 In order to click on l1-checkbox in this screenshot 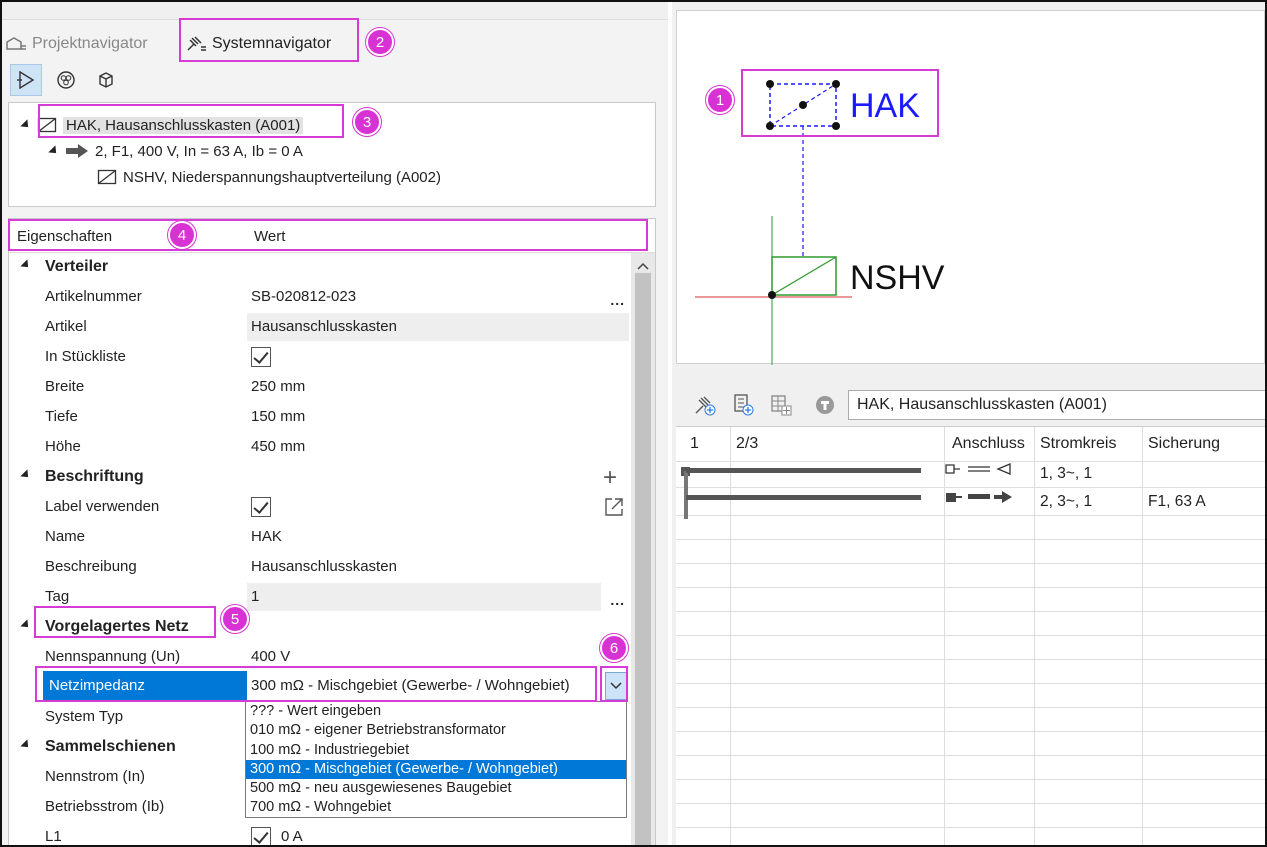, I will do `click(261, 836)`.